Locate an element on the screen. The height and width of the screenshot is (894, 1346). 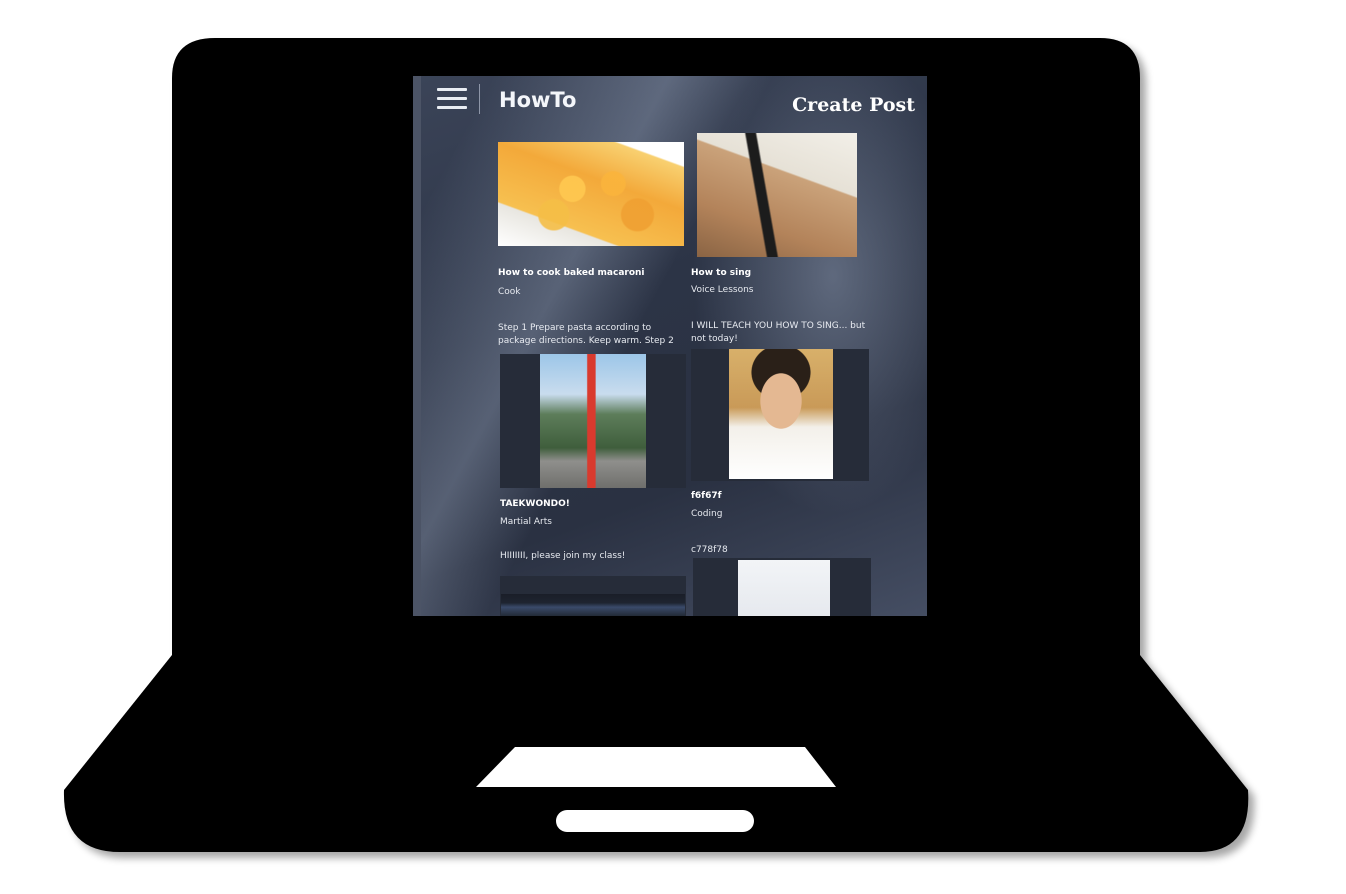
post-image-taekwondo is located at coordinates (593, 421).